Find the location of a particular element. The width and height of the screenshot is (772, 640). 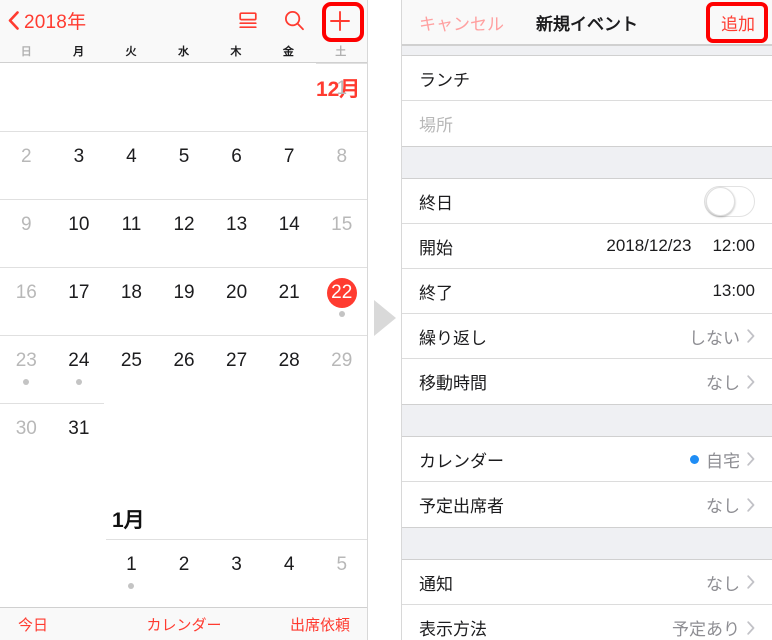

day-number: 9 is located at coordinates (26, 224).